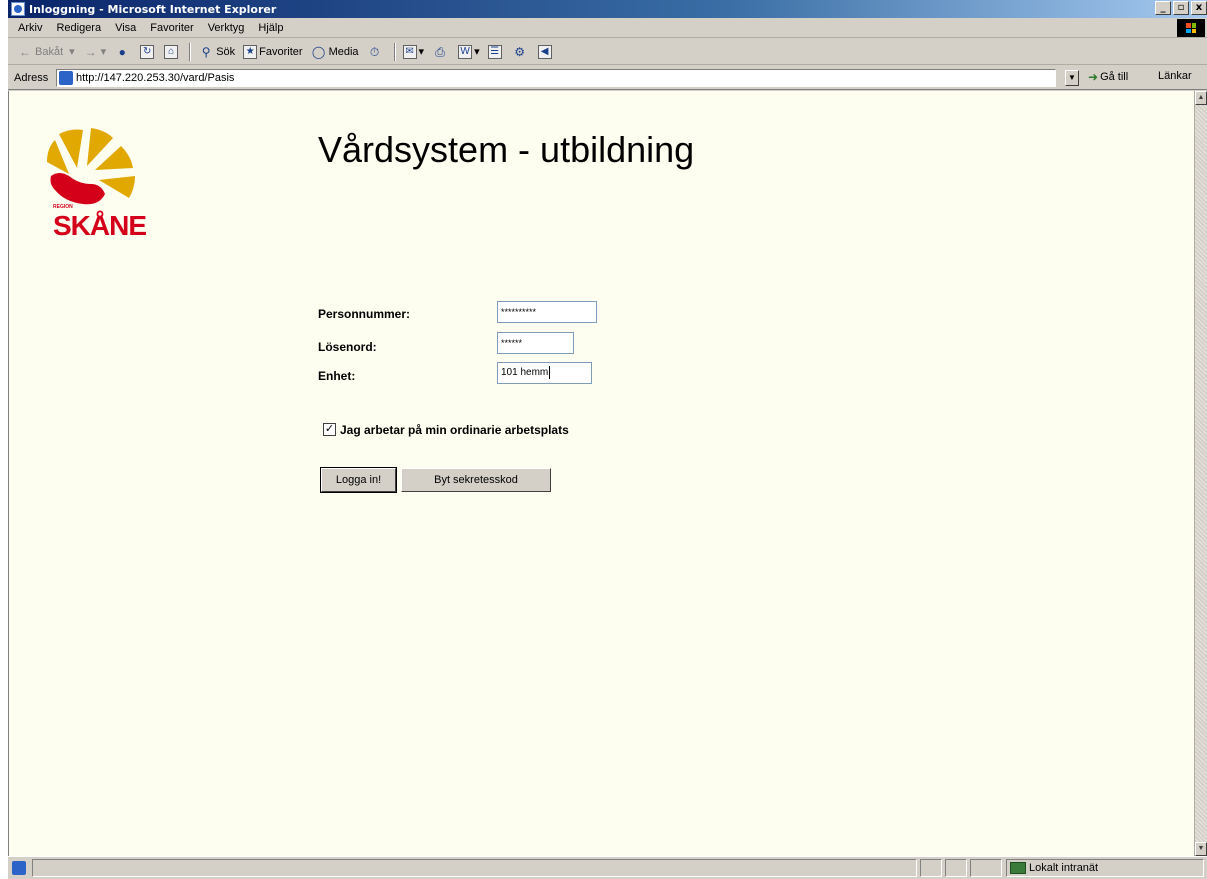 Image resolution: width=1207 pixels, height=879 pixels. I want to click on zone-label: Lokalt intranät, so click(1064, 868).